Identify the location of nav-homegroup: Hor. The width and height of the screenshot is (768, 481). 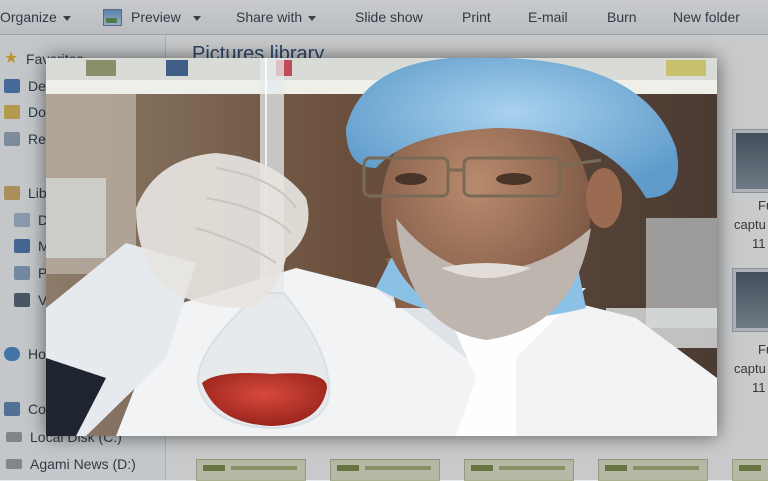
(25, 354).